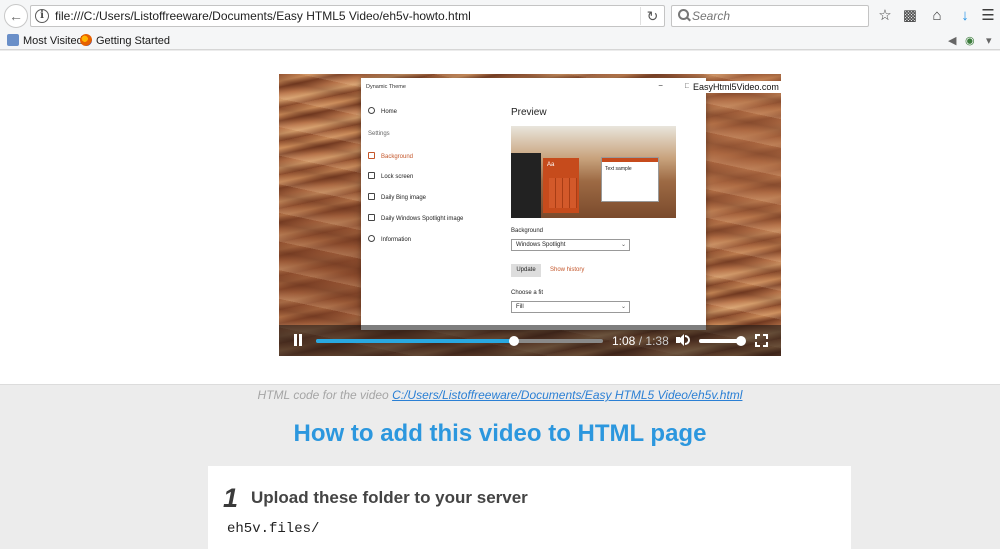 This screenshot has height=549, width=1000. Describe the element at coordinates (526, 185) in the screenshot. I see `preview-taskbar` at that location.